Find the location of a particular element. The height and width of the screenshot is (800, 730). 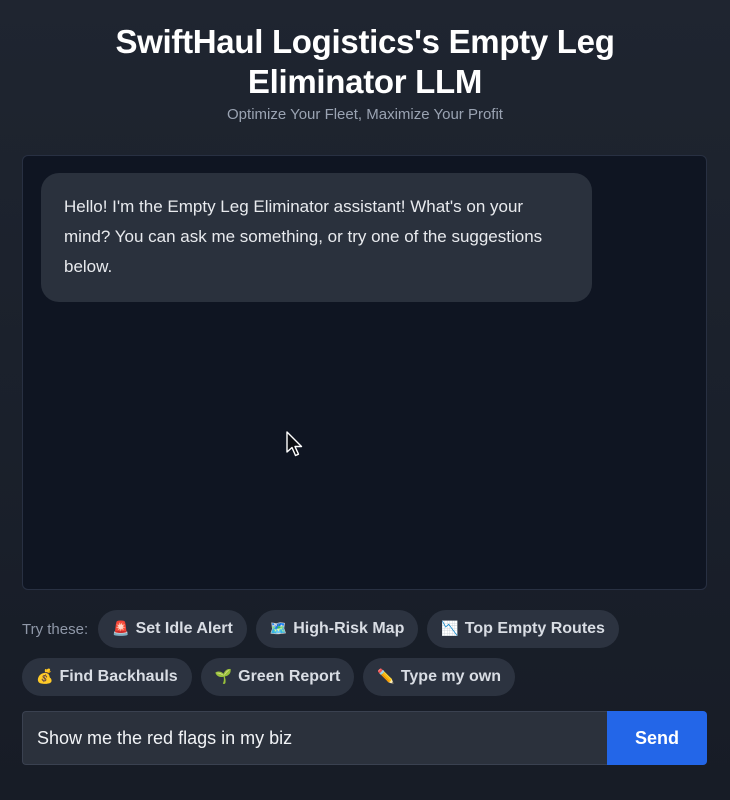

money-bag-icon: 💰 is located at coordinates (45, 677).